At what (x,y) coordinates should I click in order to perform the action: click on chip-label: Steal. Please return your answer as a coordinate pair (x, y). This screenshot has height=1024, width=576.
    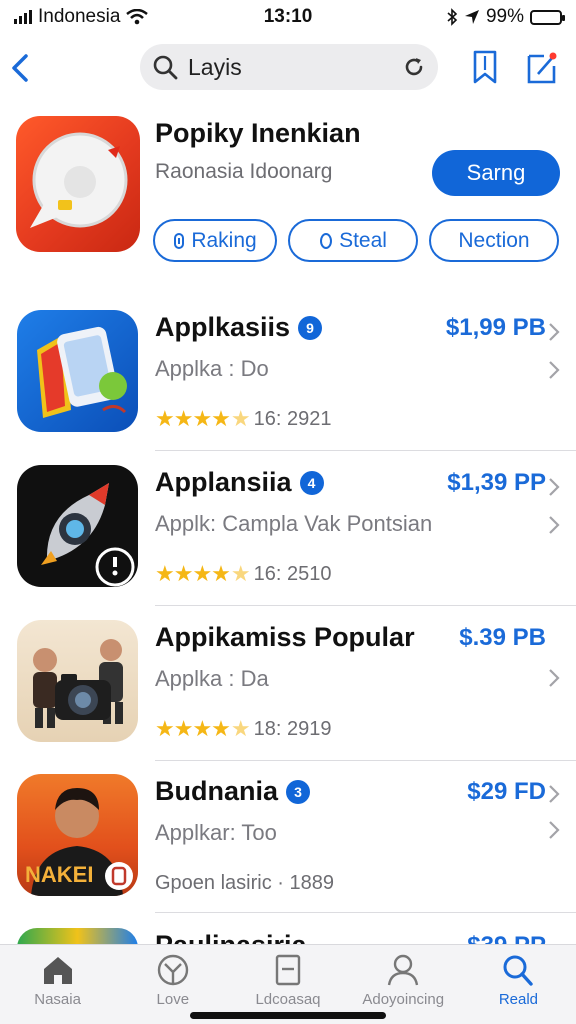
    Looking at the image, I should click on (363, 240).